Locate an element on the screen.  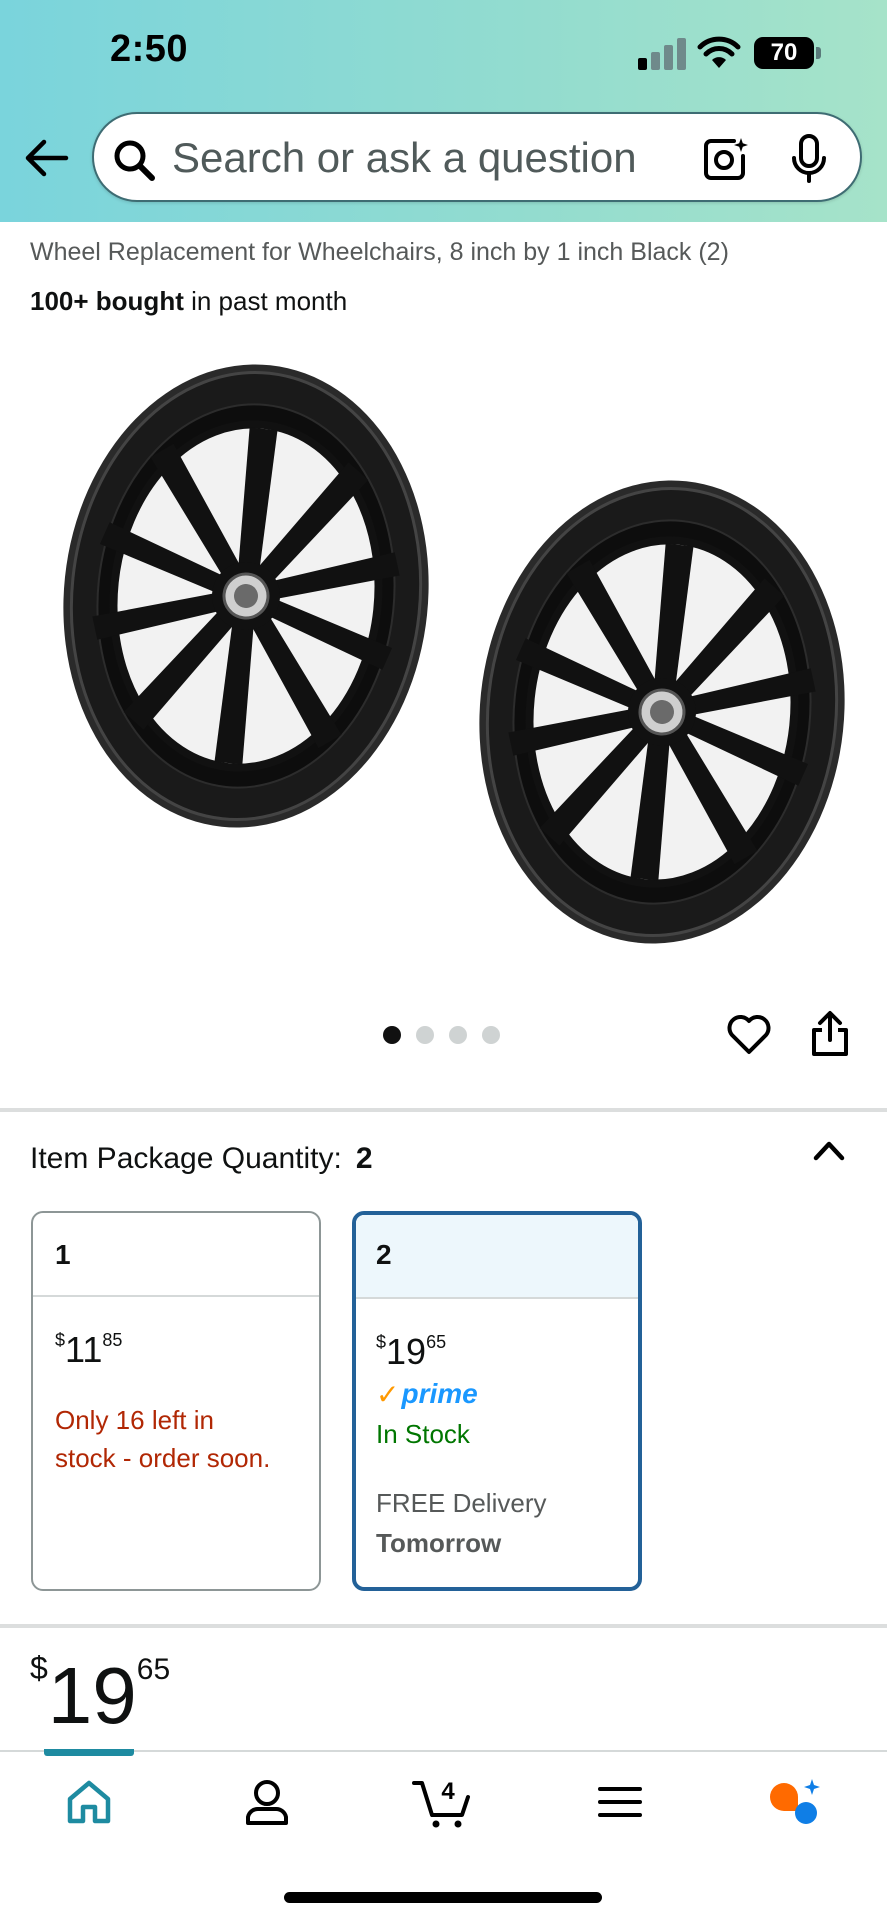
account-icon is located at coordinates (267, 1802).